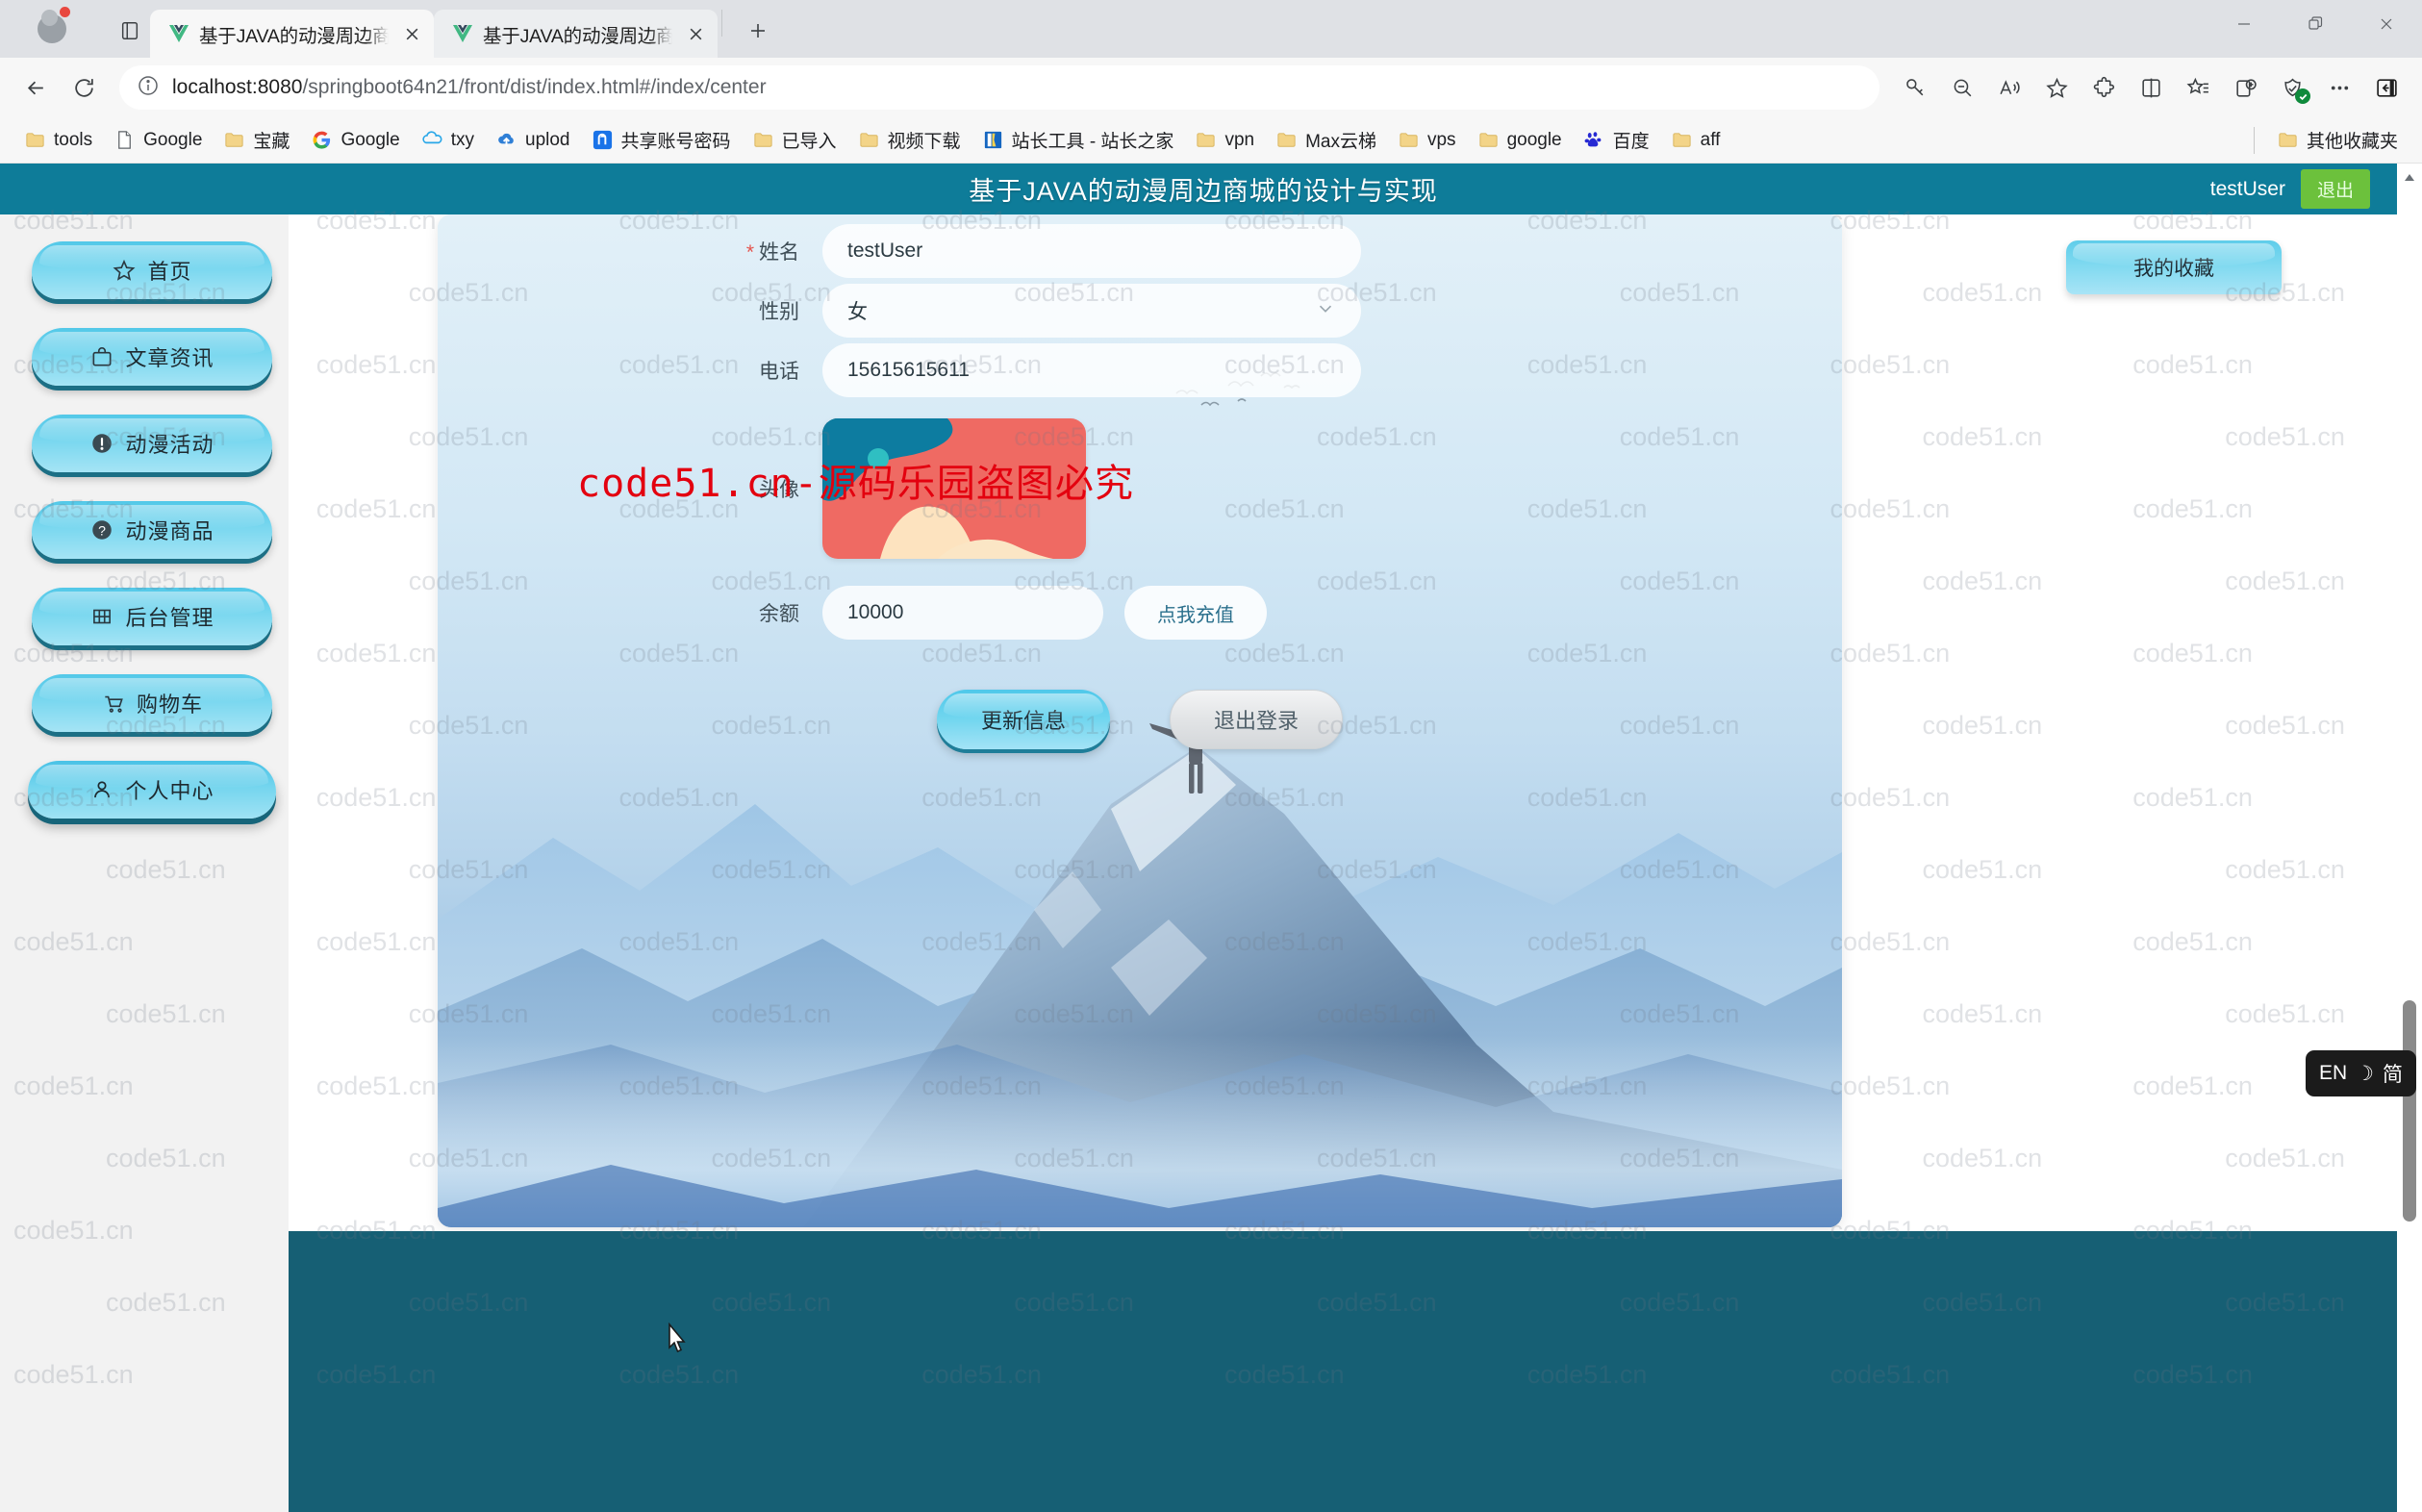 The image size is (2422, 1512). I want to click on sidebar-item-home: 首页, so click(152, 270).